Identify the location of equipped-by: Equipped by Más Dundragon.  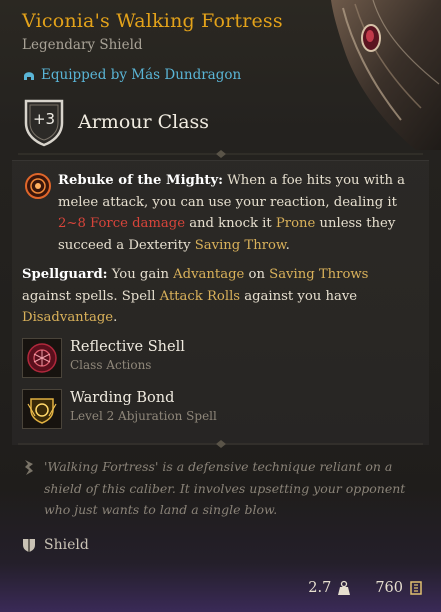
(131, 75).